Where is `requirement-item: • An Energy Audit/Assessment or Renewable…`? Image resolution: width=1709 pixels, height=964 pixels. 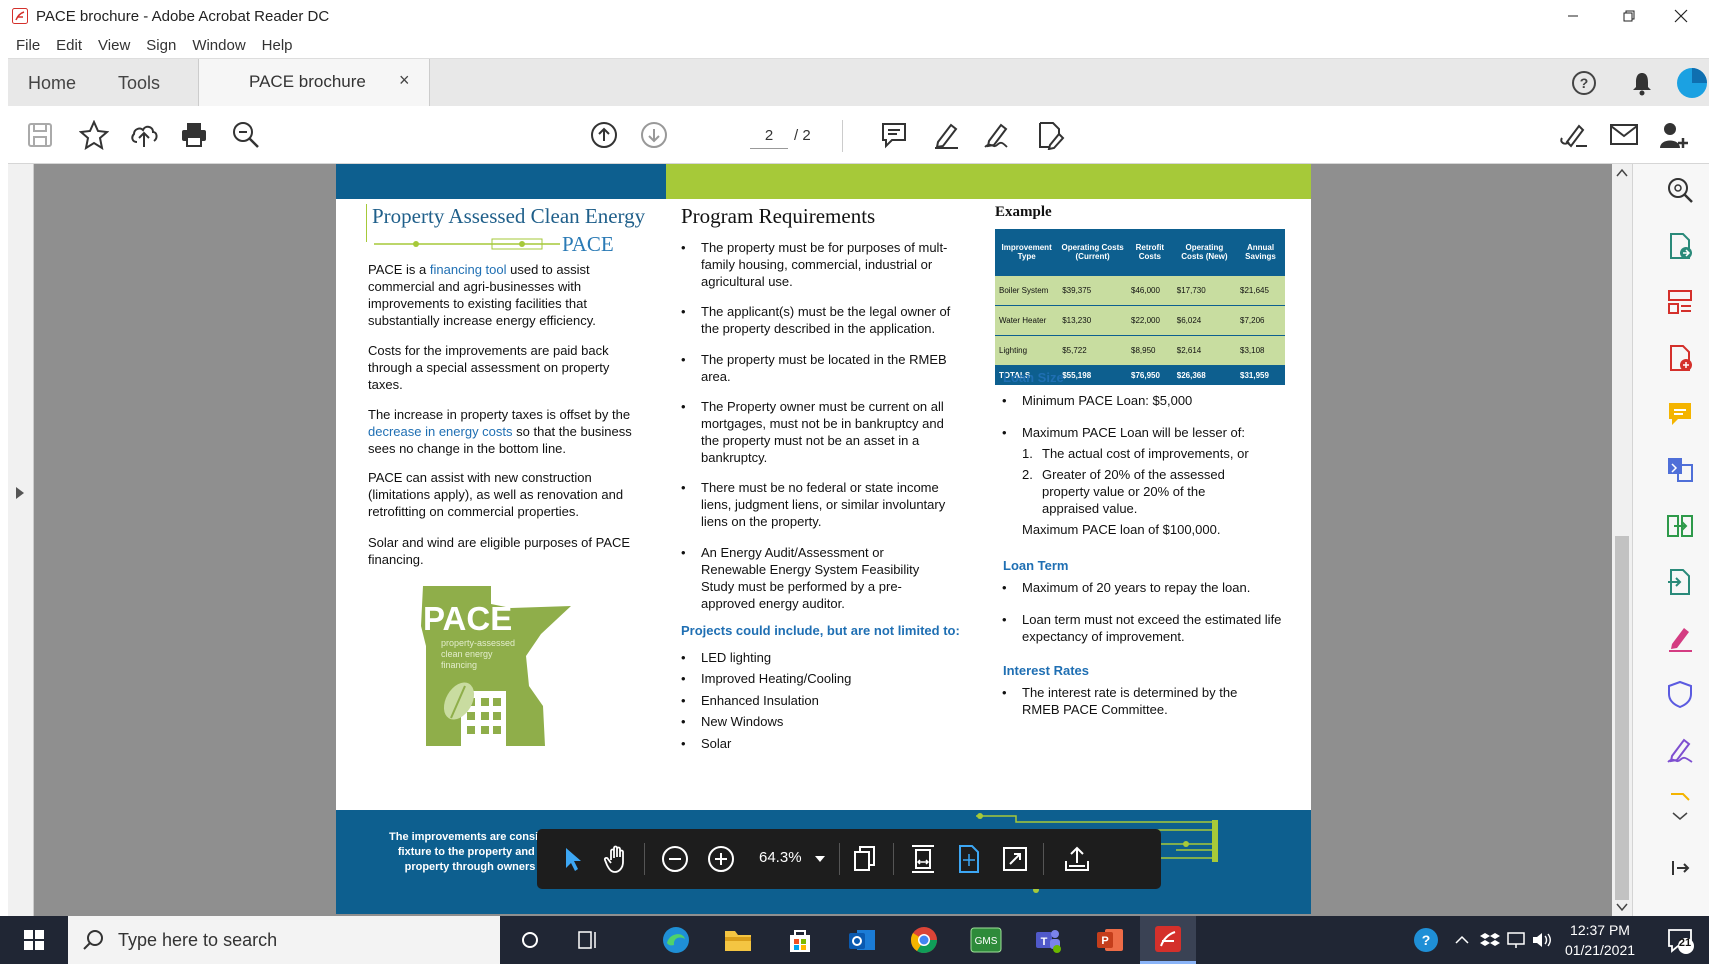
requirement-item: • An Energy Audit/Assessment or Renewable… is located at coordinates (800, 578).